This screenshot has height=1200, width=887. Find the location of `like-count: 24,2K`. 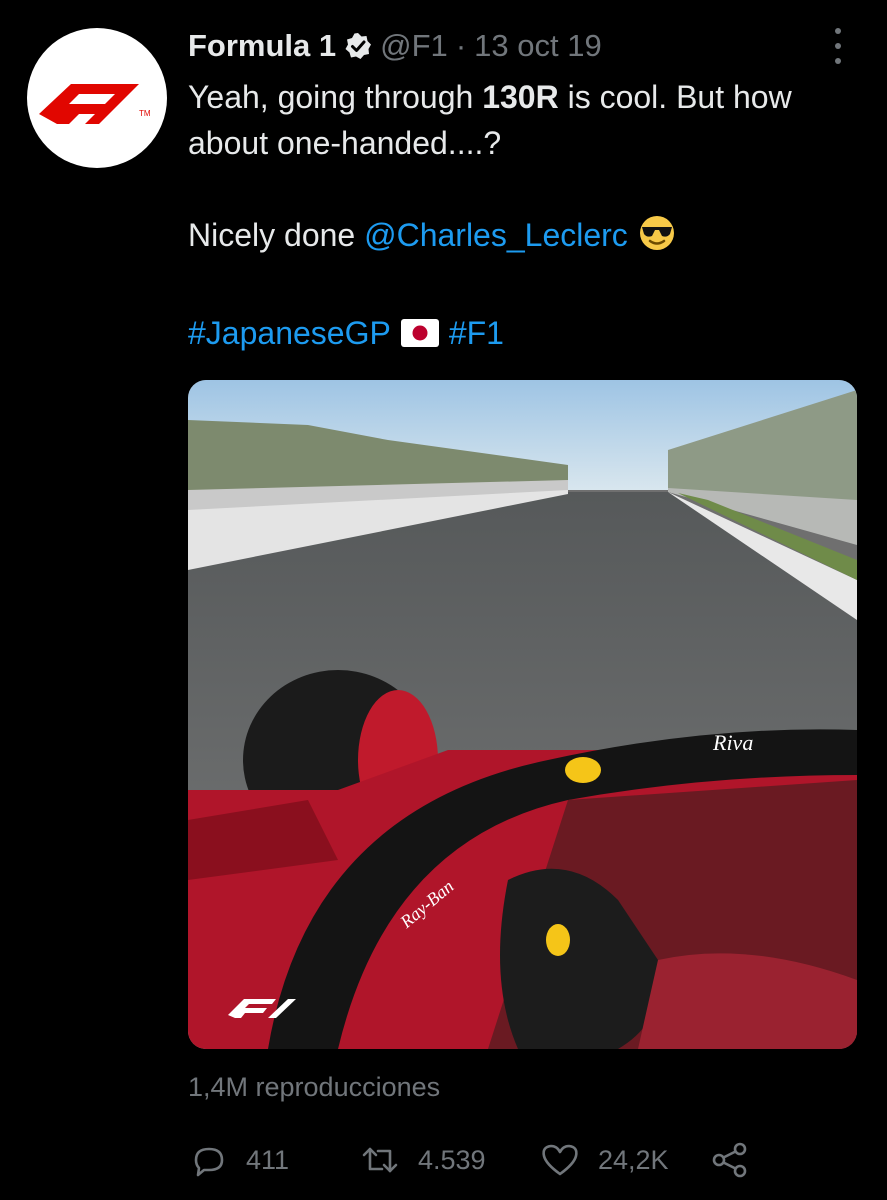

like-count: 24,2K is located at coordinates (633, 1159).